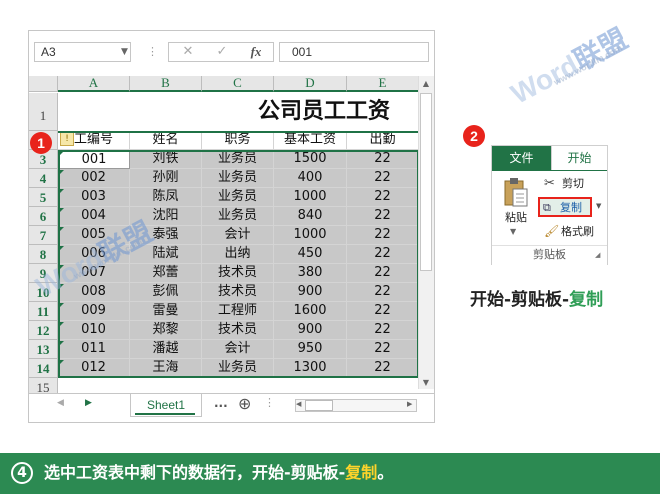 The width and height of the screenshot is (660, 494). I want to click on row-header: 12, so click(43, 330).